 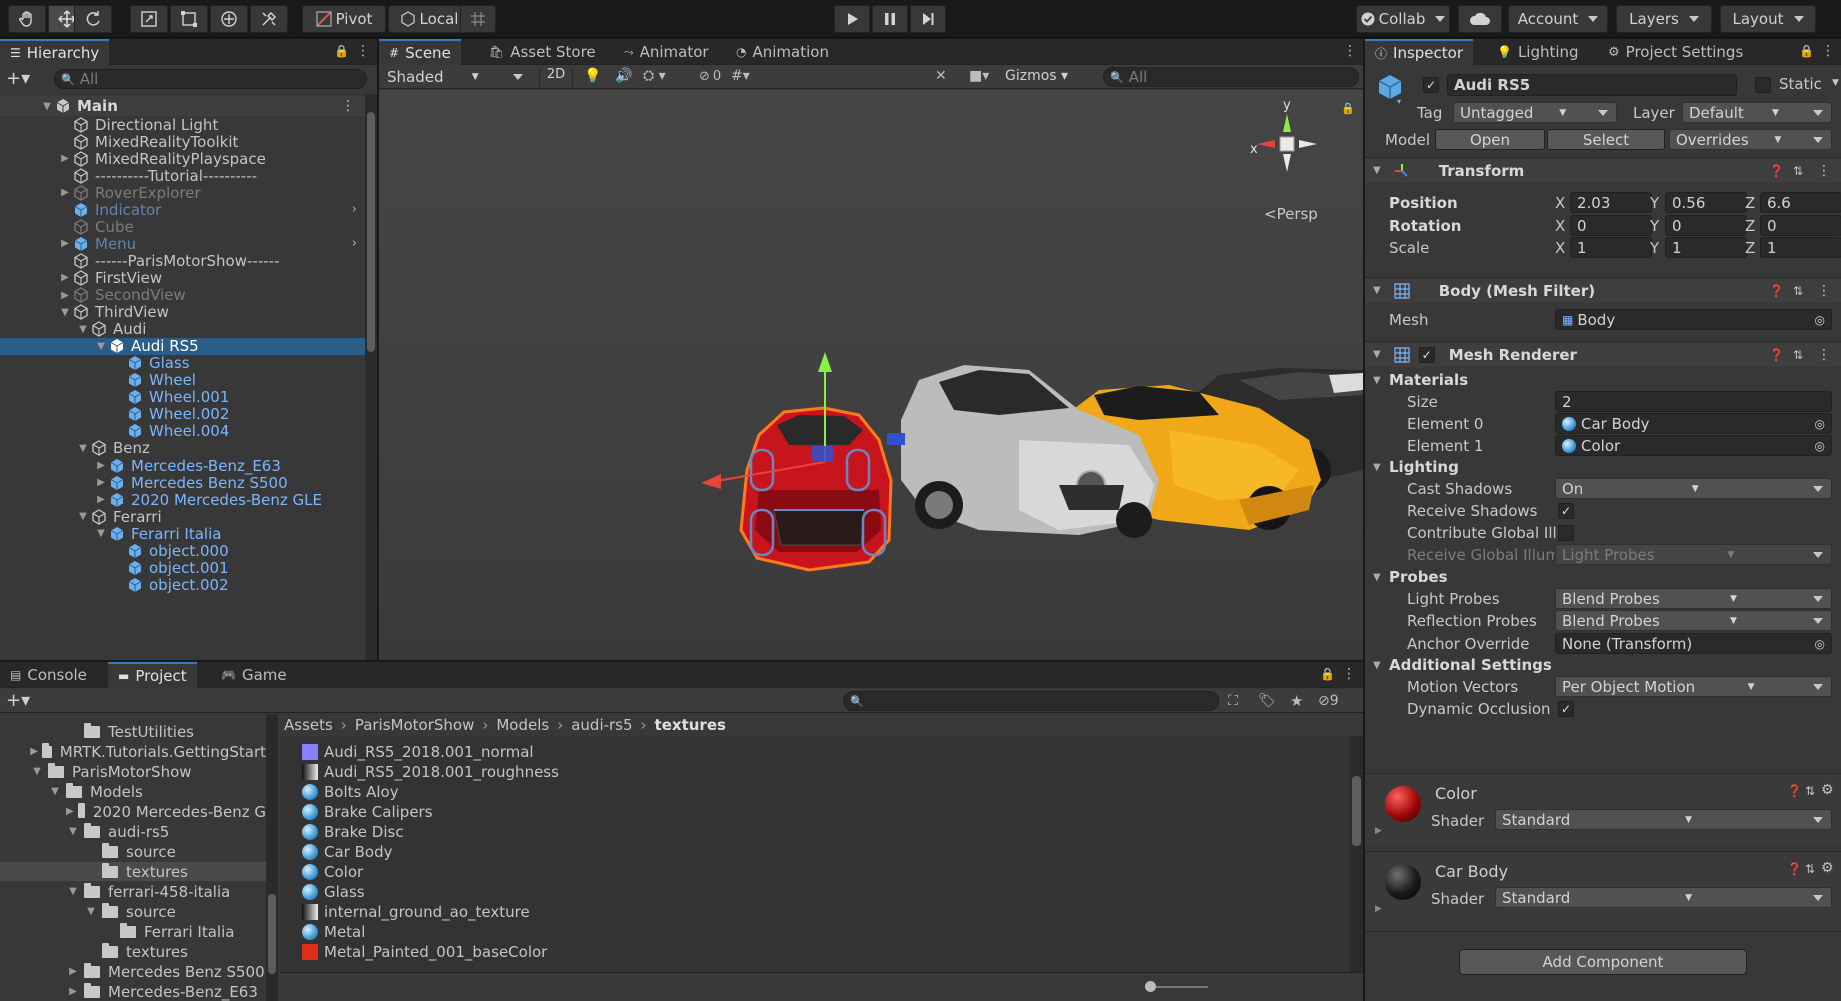 I want to click on hierarchy-item: ▶ RoverExplorer, so click(x=182, y=193).